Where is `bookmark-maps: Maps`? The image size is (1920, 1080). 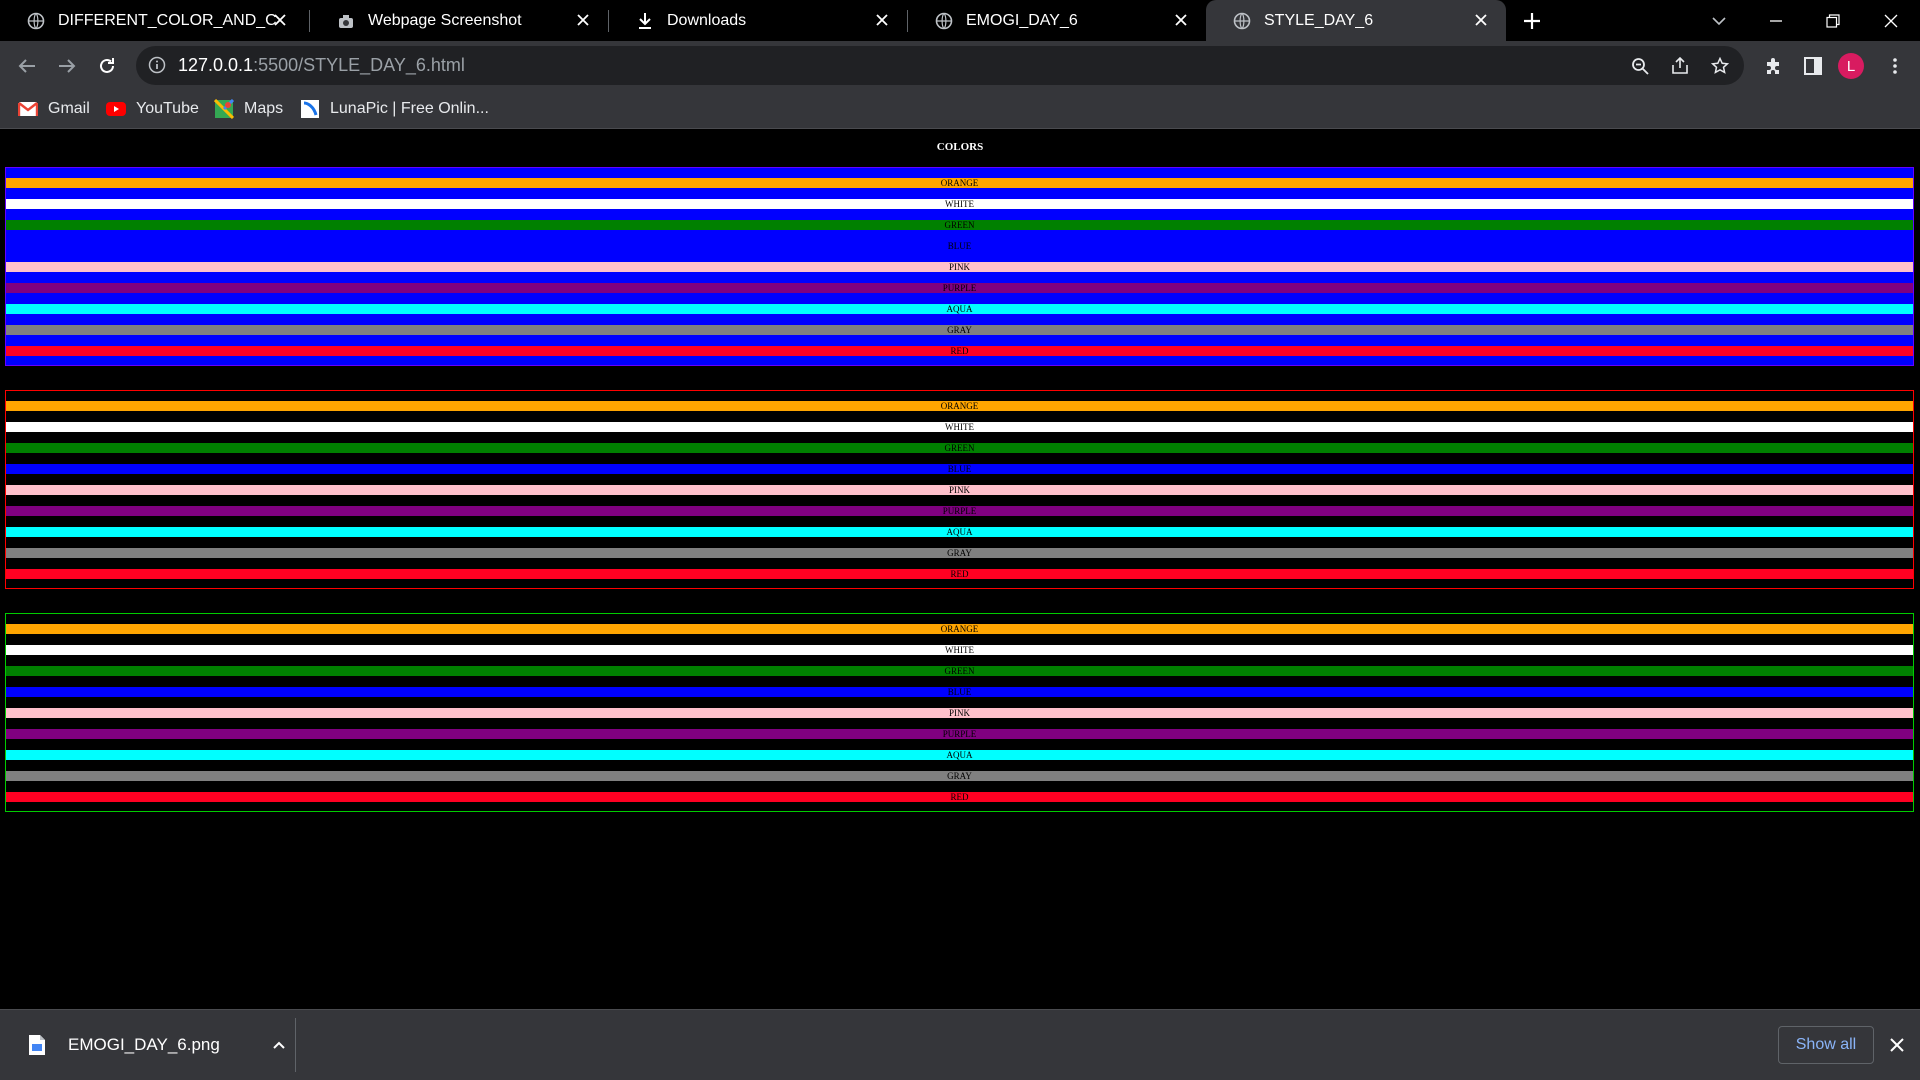 bookmark-maps: Maps is located at coordinates (248, 109).